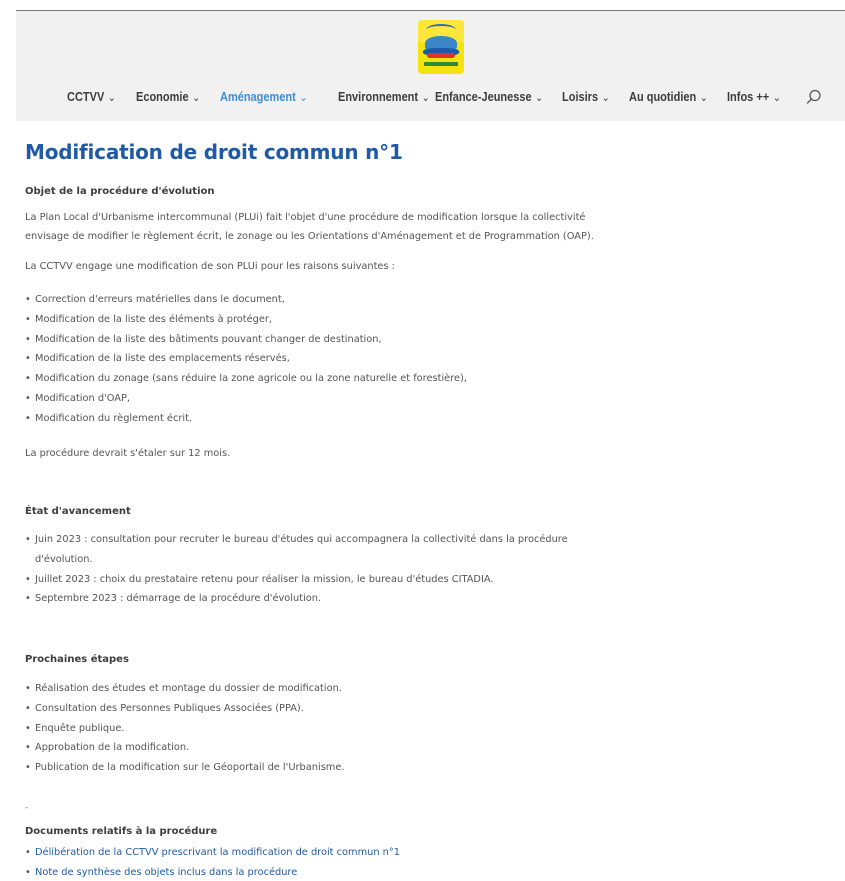 Image resolution: width=845 pixels, height=881 pixels. Describe the element at coordinates (77, 659) in the screenshot. I see `section-heading-etapes: Prochaines étapes` at that location.